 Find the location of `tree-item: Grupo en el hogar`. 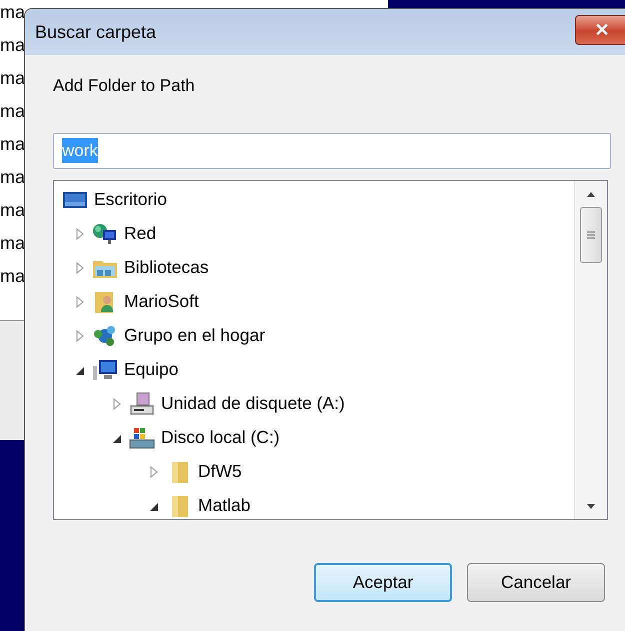

tree-item: Grupo en el hogar is located at coordinates (195, 335).